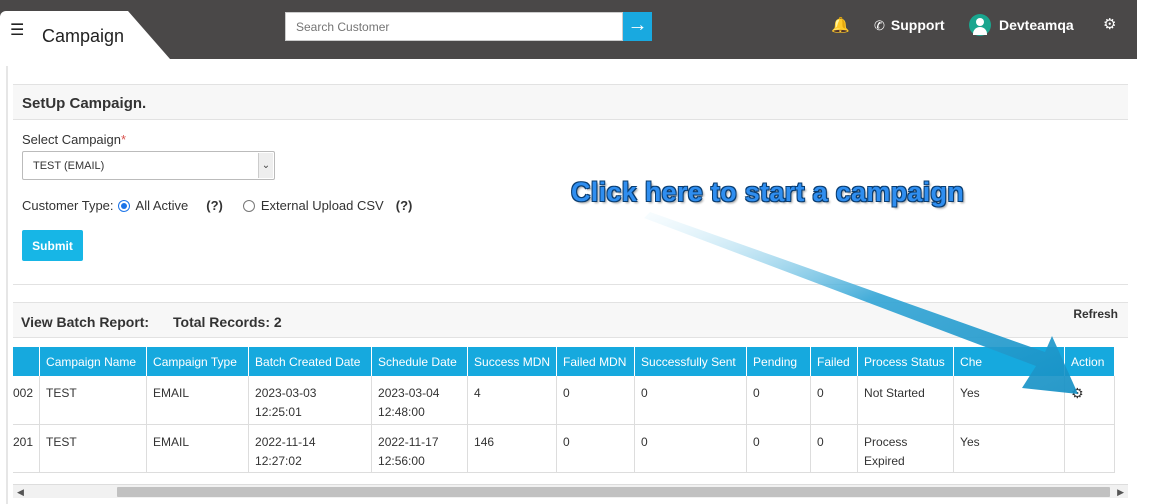 The height and width of the screenshot is (504, 1176). What do you see at coordinates (570, 284) in the screenshot?
I see `section-divider` at bounding box center [570, 284].